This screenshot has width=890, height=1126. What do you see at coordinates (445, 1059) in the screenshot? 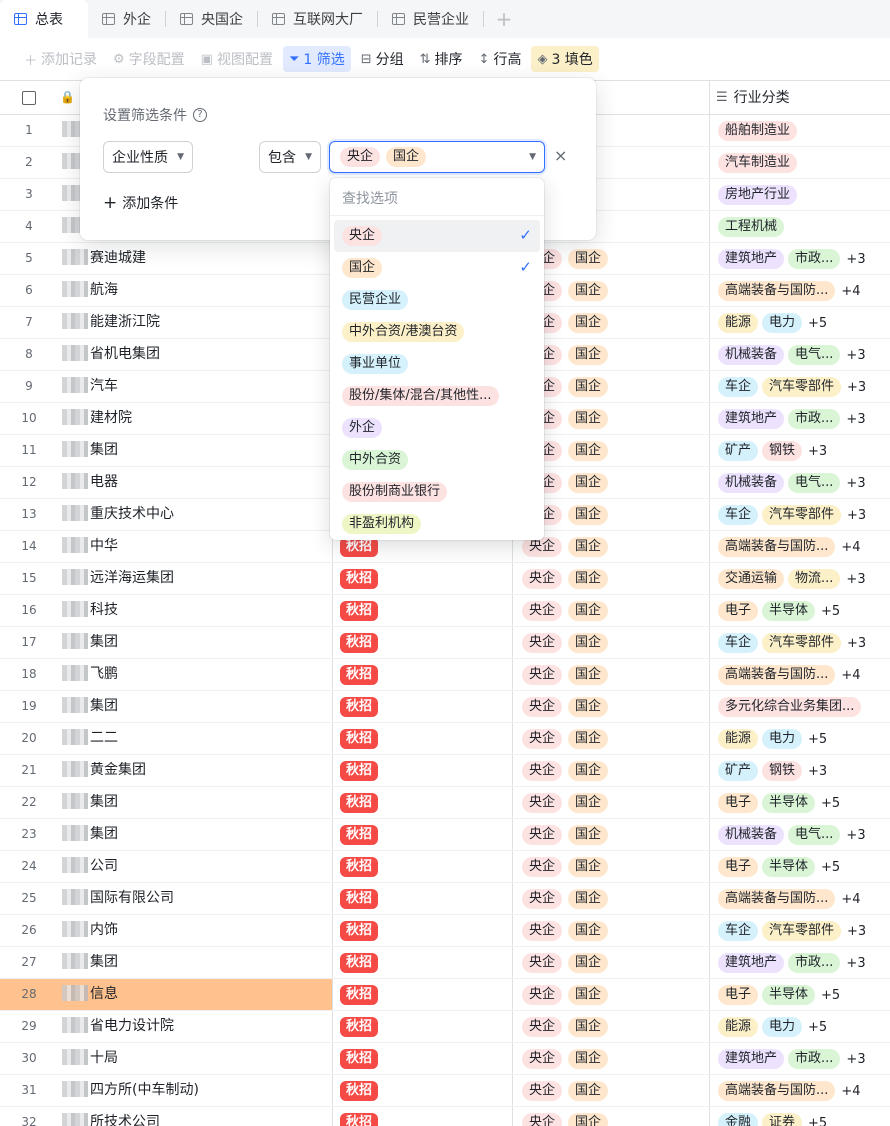
I see `table-row: 30 十局 秋招 央企 国企 建筑地产 市政... +3` at bounding box center [445, 1059].